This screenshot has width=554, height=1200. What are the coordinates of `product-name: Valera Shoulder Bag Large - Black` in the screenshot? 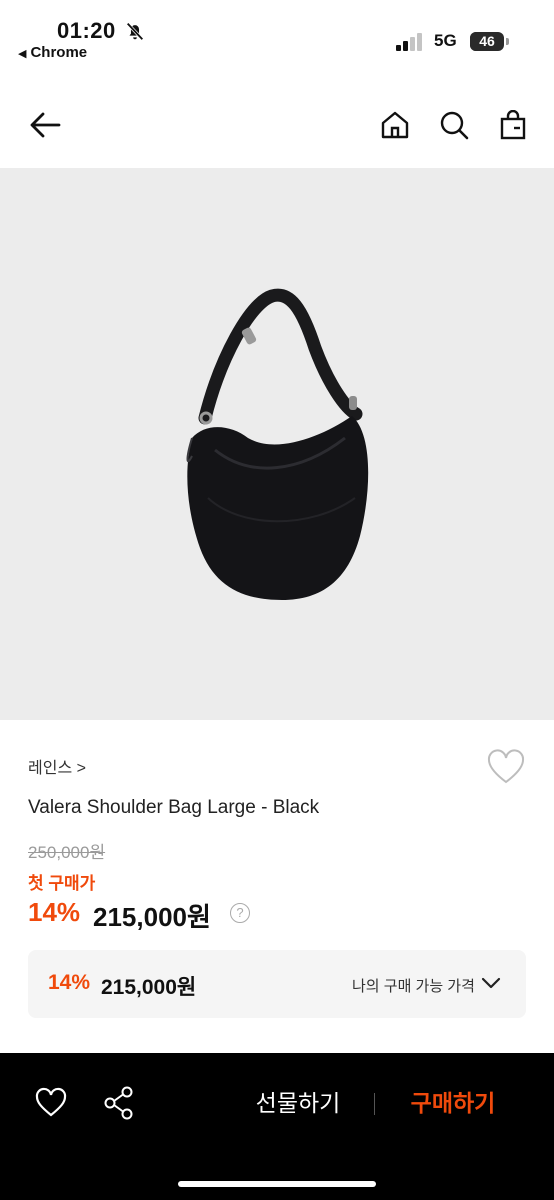 It's located at (174, 807).